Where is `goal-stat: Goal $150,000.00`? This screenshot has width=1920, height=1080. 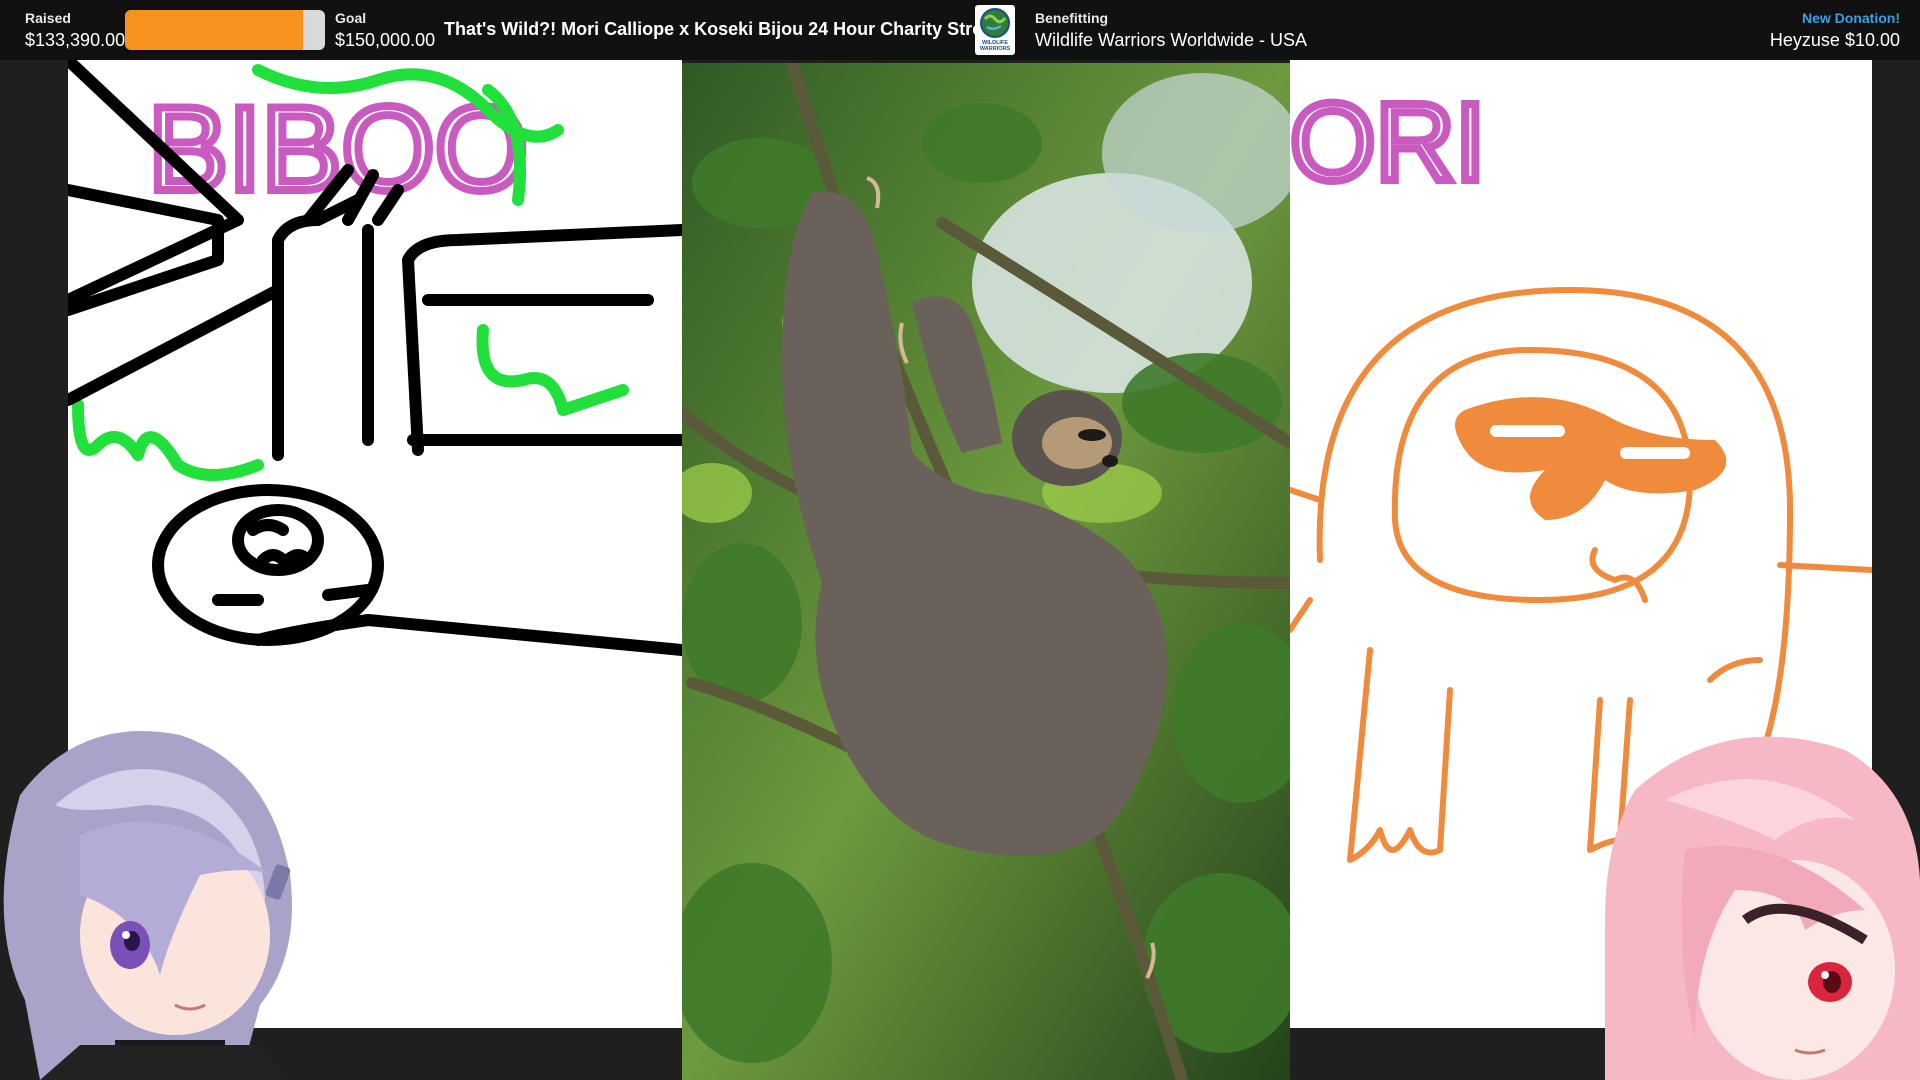 goal-stat: Goal $150,000.00 is located at coordinates (385, 31).